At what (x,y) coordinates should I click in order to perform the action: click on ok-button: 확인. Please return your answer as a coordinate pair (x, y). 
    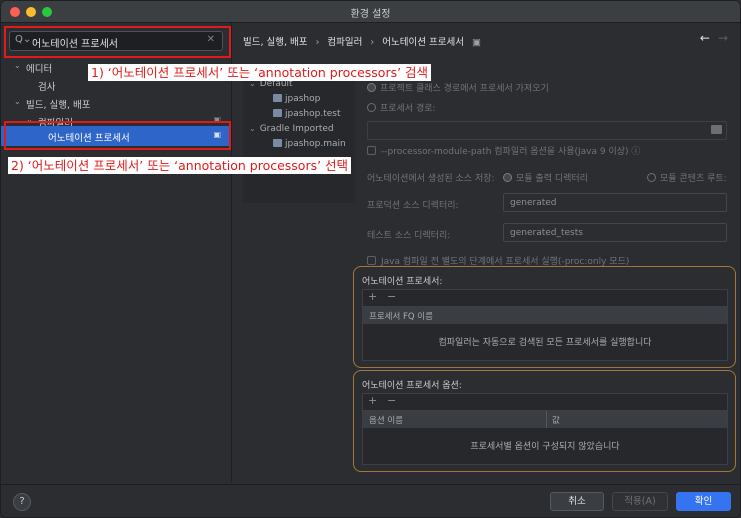
    Looking at the image, I should click on (703, 501).